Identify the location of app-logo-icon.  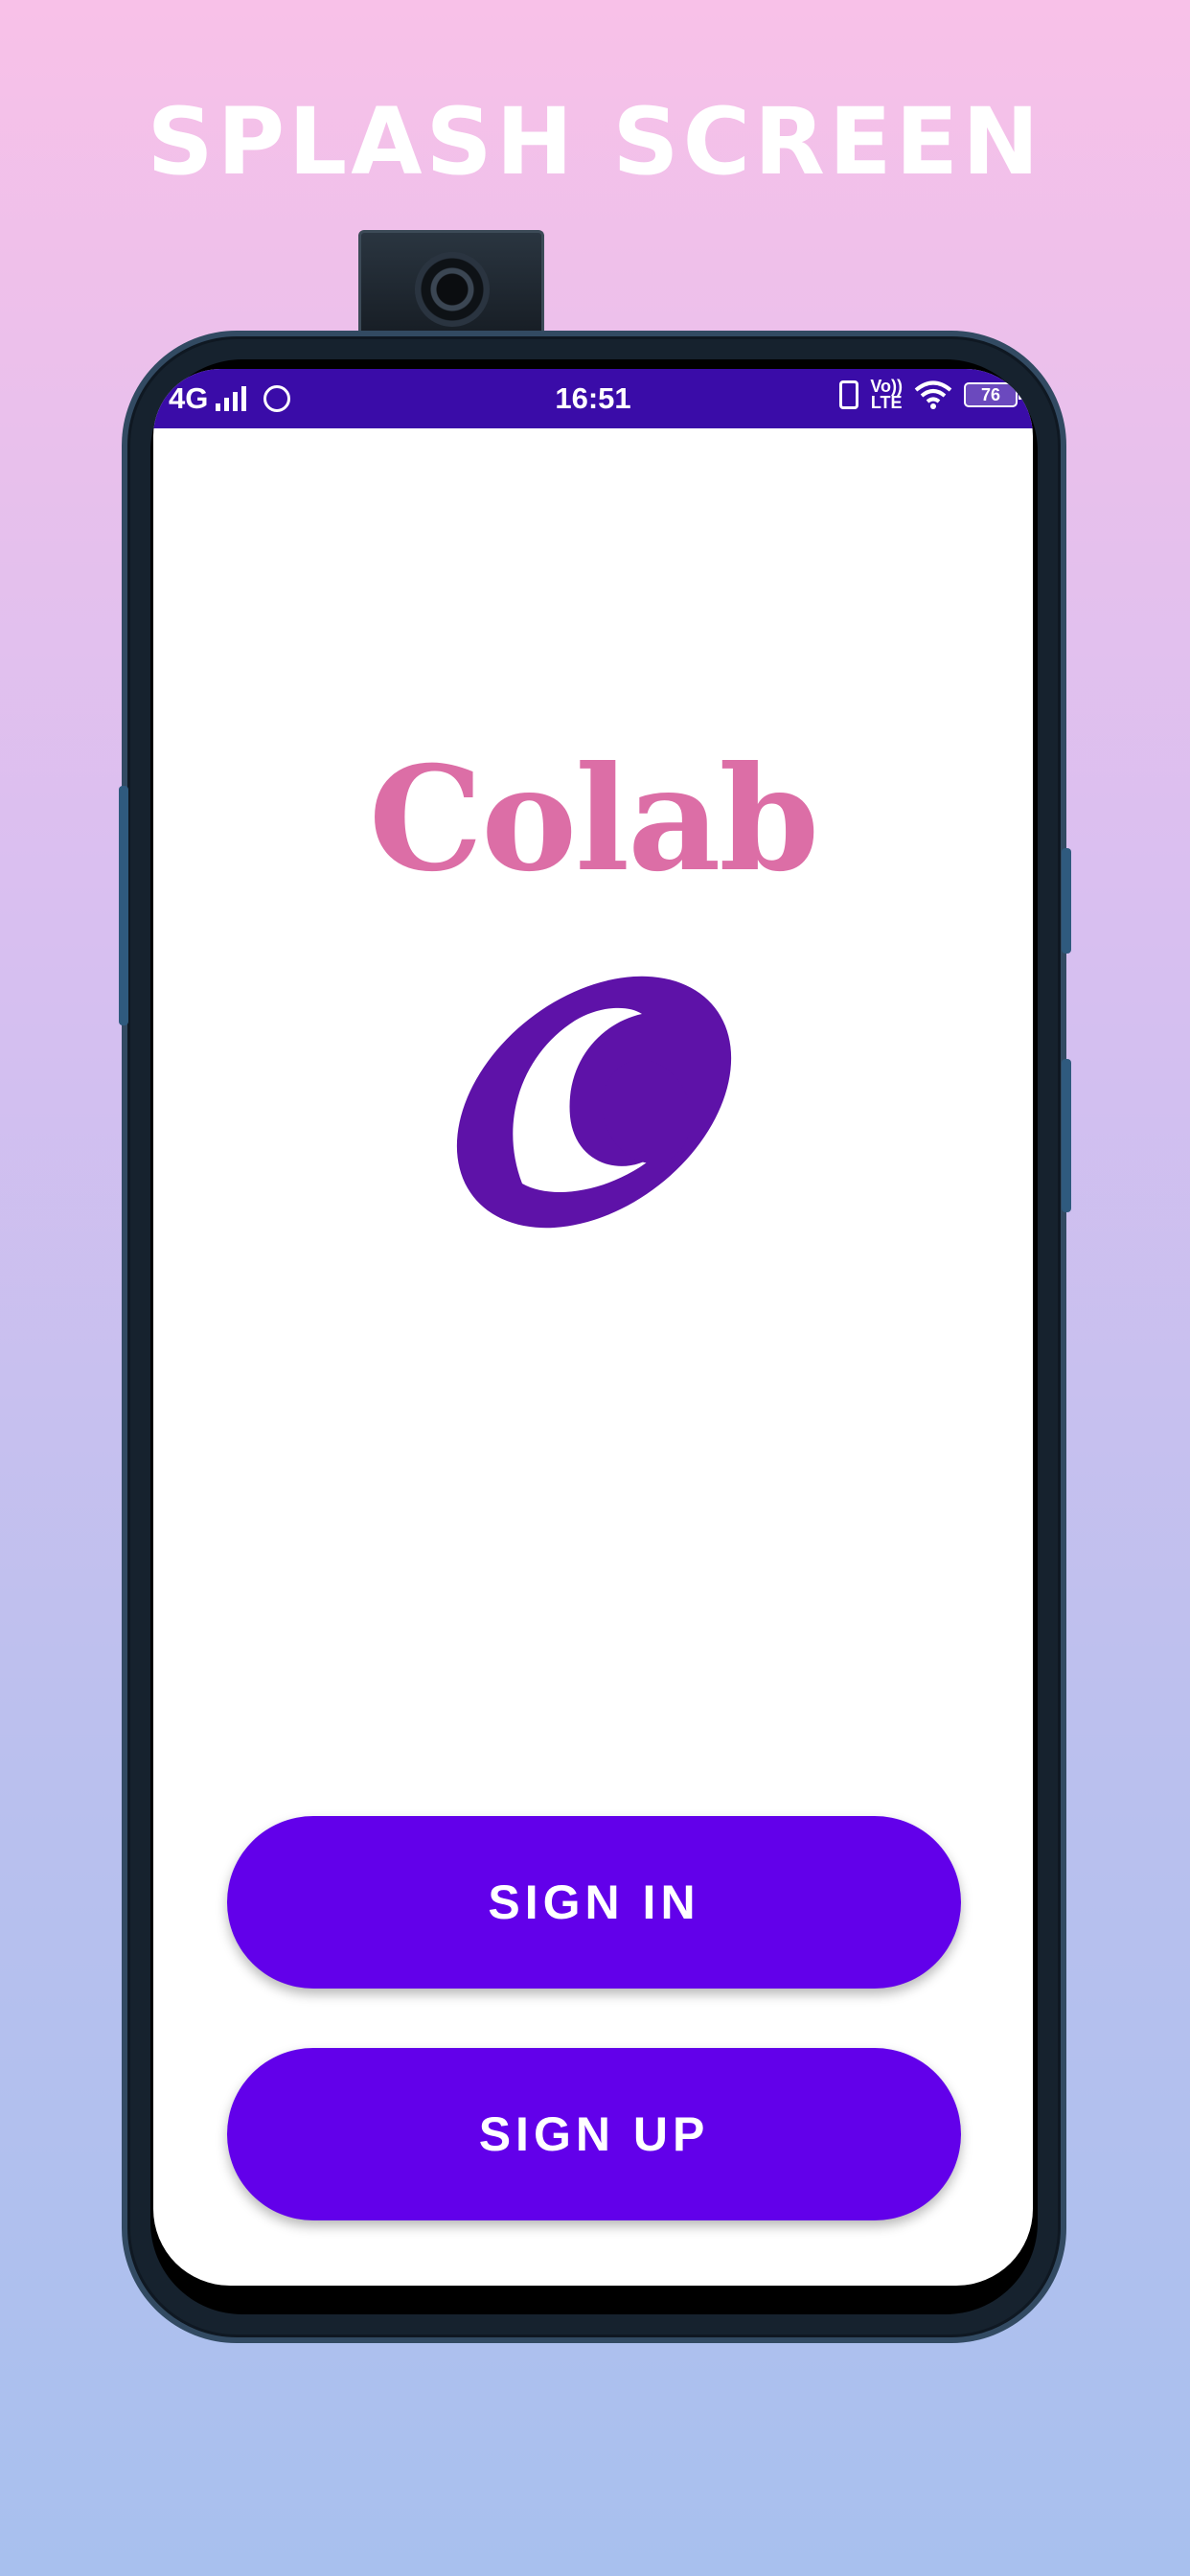
(594, 1102).